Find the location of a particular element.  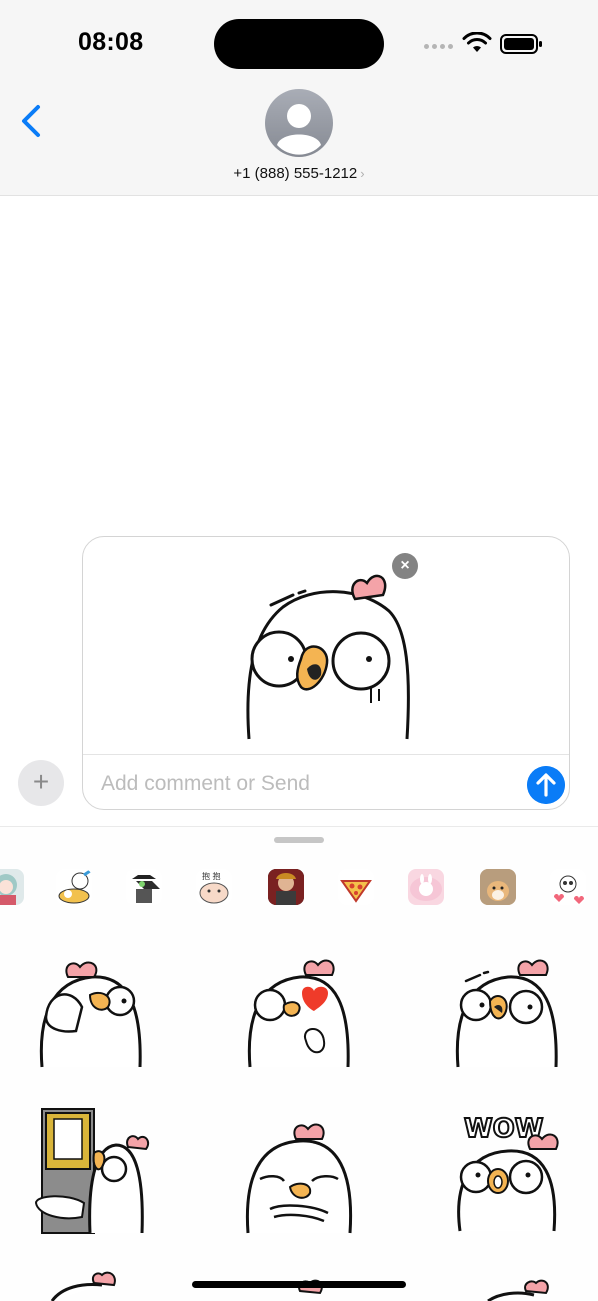

contact-name: +1 (888) 555-1212 › is located at coordinates (299, 173).